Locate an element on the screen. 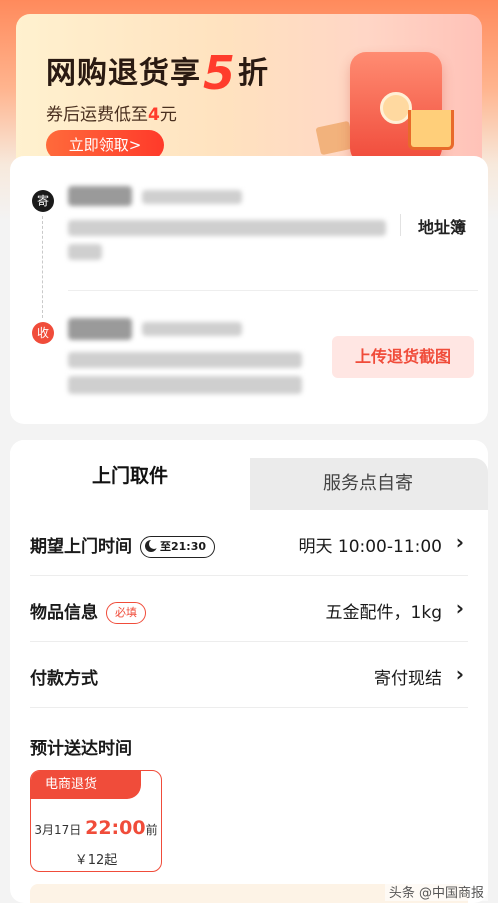  banner-subtitle: 券后运费低至4元 is located at coordinates (111, 112).